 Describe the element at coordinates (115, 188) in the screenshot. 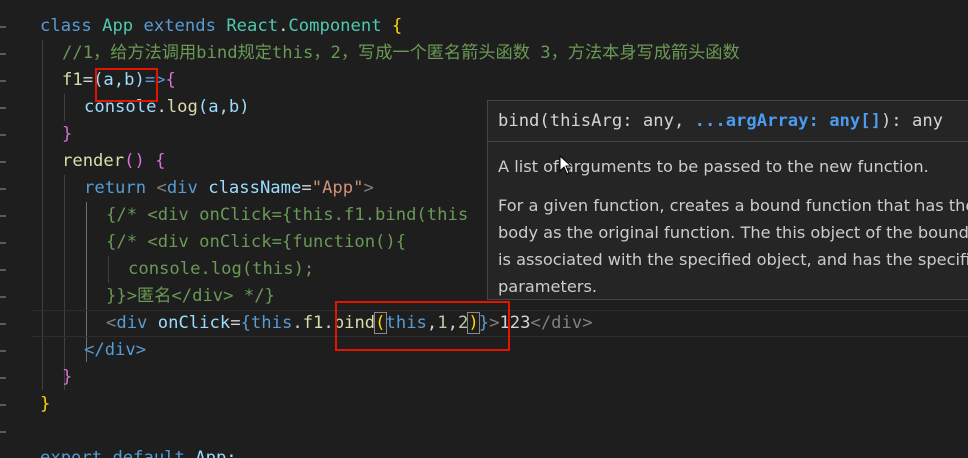

I see `keyword-return: return` at that location.